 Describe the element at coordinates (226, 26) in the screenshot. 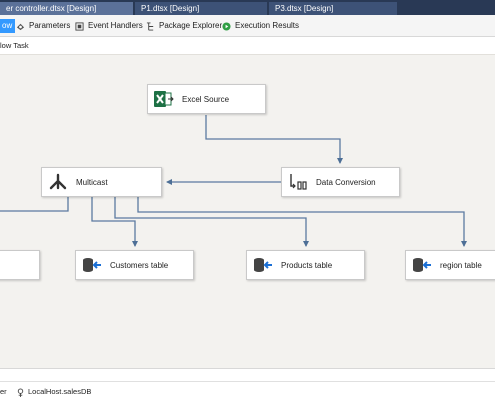

I see `execution-results-icon` at that location.